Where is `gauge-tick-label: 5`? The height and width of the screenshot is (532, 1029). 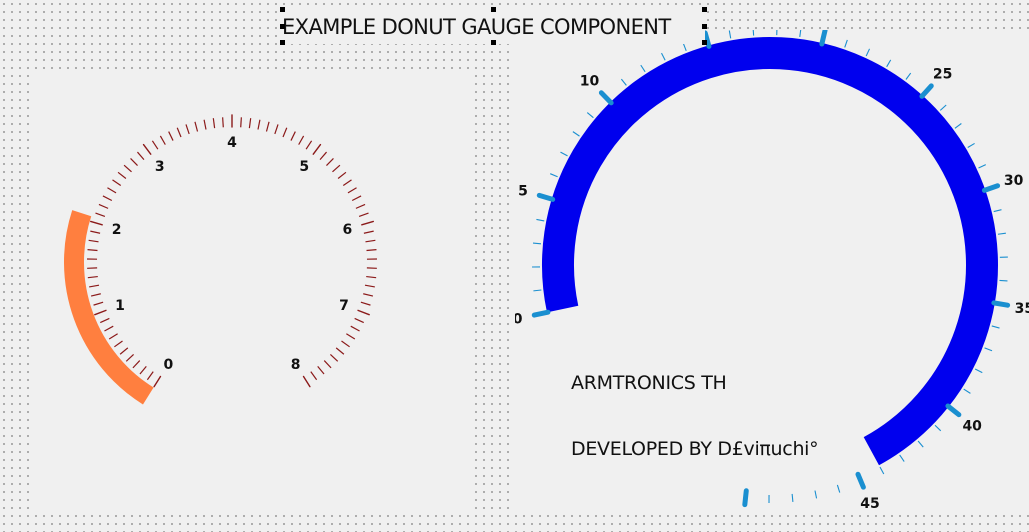
gauge-tick-label: 5 is located at coordinates (304, 167).